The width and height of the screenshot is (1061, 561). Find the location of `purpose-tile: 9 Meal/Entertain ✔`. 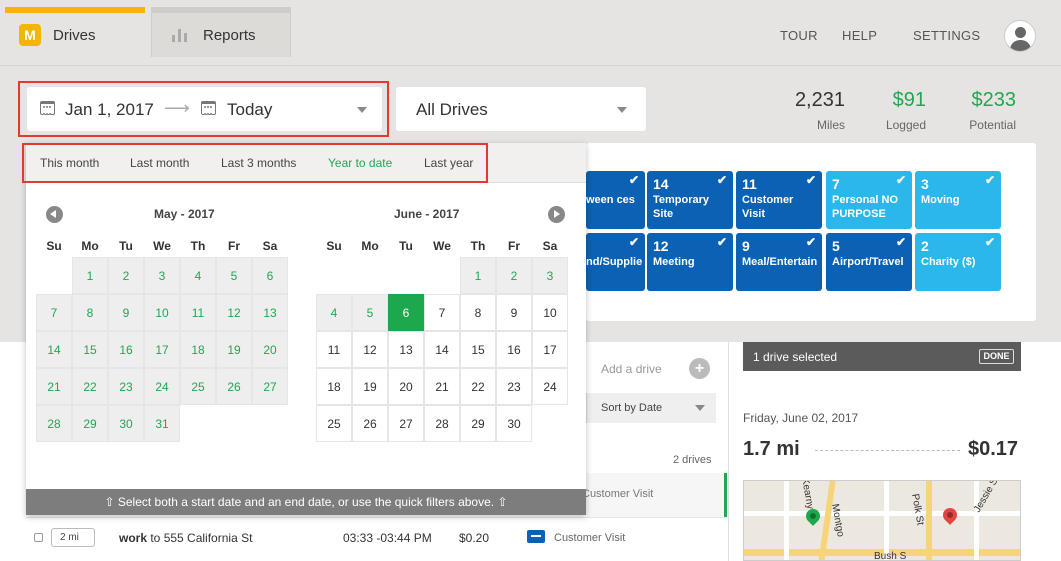

purpose-tile: 9 Meal/Entertain ✔ is located at coordinates (779, 262).